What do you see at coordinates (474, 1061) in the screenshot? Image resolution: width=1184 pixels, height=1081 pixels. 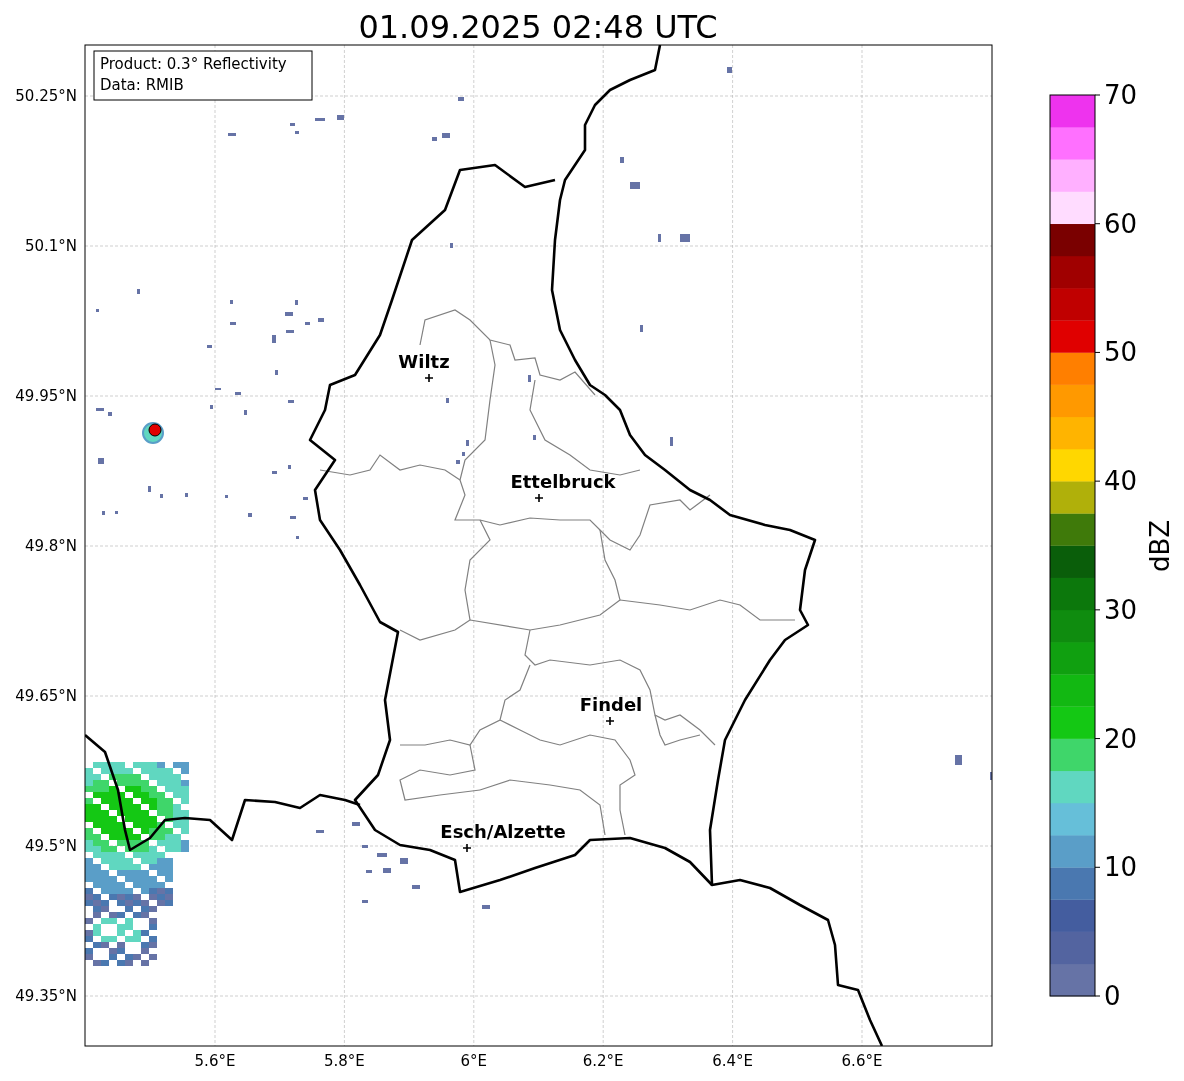 I see `longitude-label: 6°E` at bounding box center [474, 1061].